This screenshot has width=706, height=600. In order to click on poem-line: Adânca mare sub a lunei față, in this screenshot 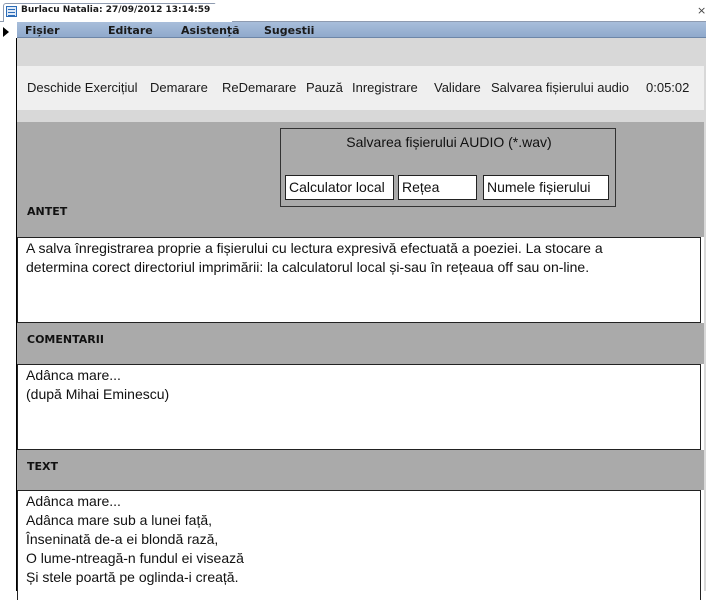, I will do `click(119, 520)`.